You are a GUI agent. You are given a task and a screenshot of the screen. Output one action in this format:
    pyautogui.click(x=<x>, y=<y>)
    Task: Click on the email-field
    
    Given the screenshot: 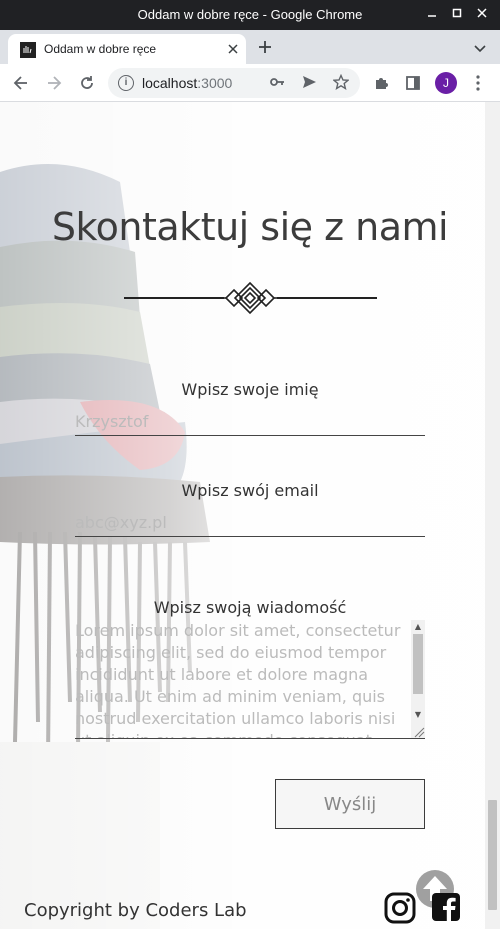 What is the action you would take?
    pyautogui.click(x=250, y=523)
    